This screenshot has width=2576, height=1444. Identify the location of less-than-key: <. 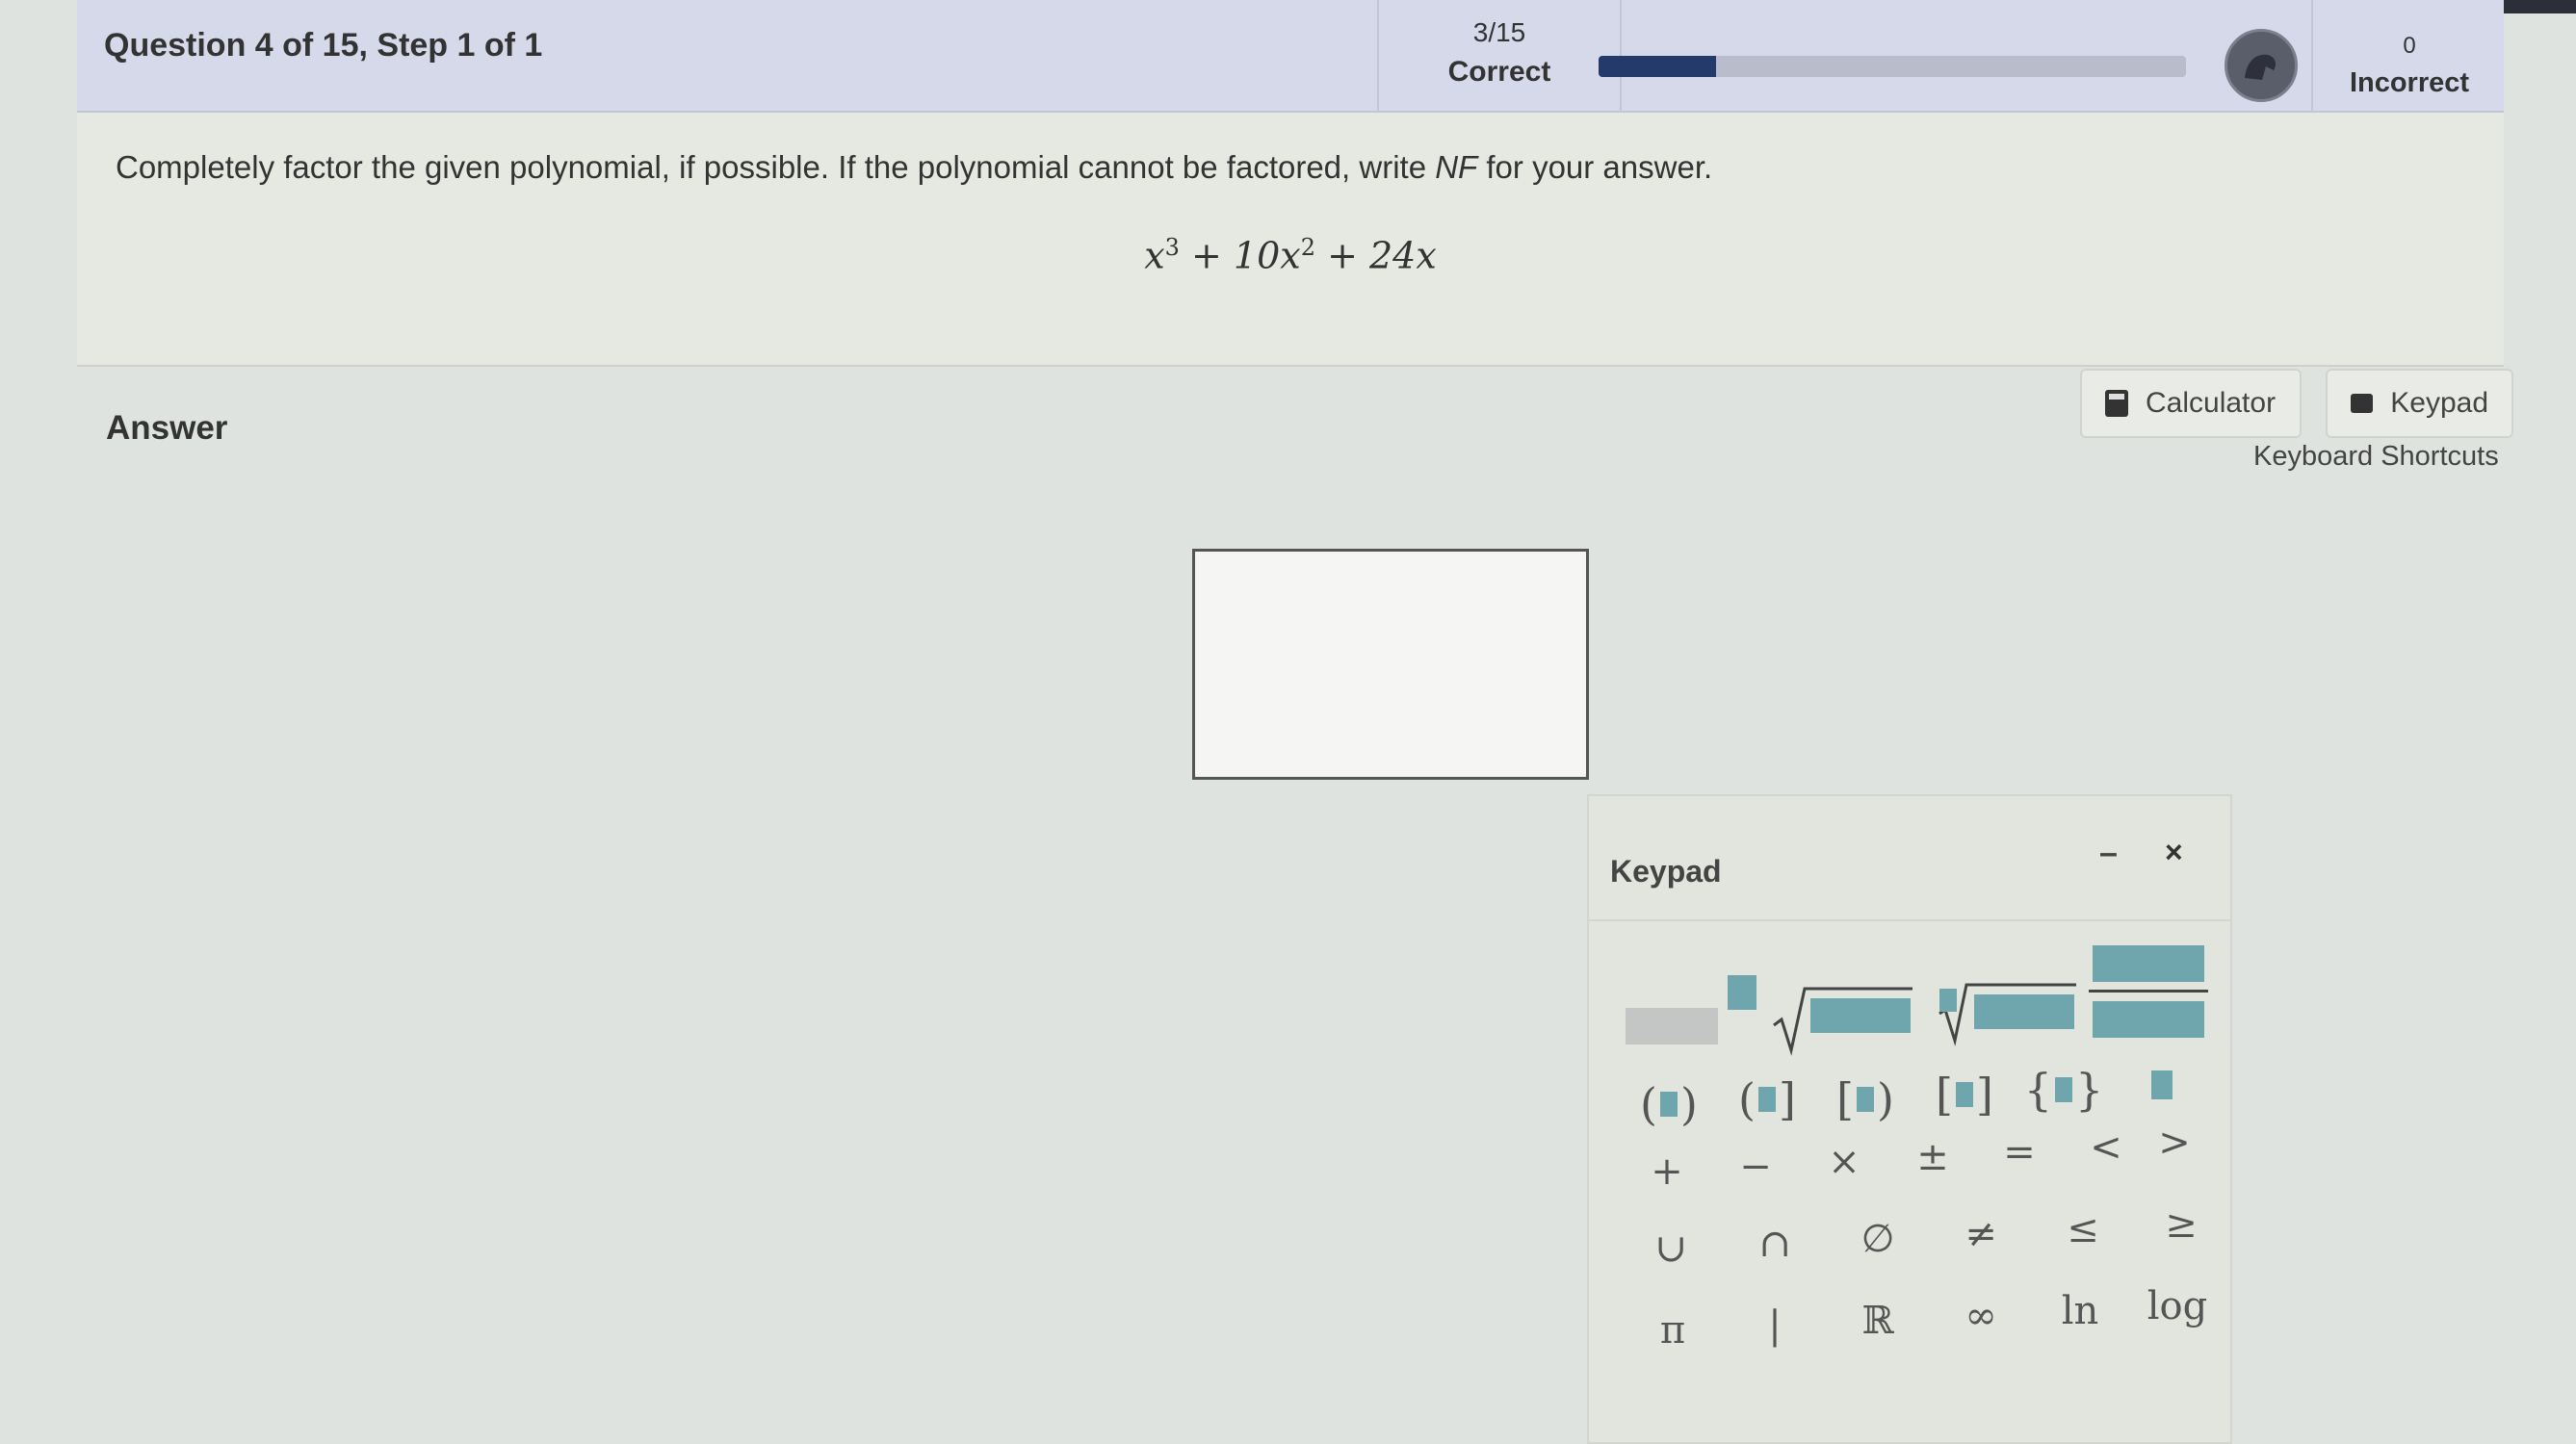
(2106, 1148).